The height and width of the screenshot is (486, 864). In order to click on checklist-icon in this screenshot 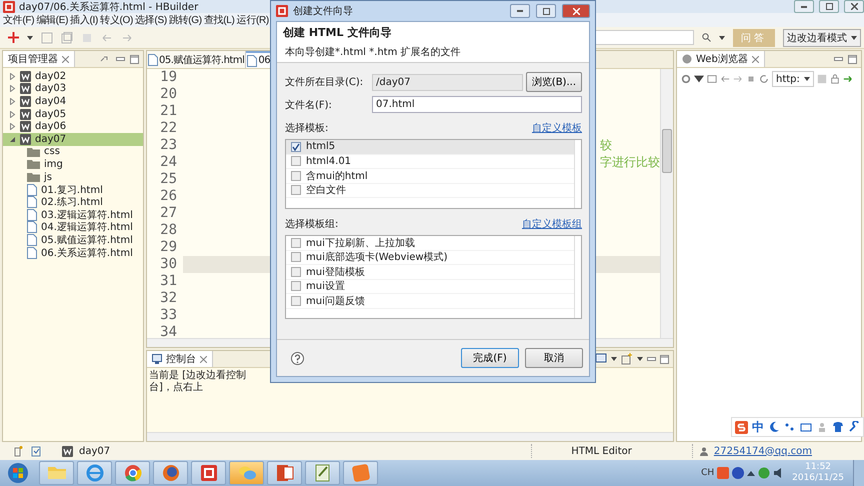, I will do `click(36, 451)`.